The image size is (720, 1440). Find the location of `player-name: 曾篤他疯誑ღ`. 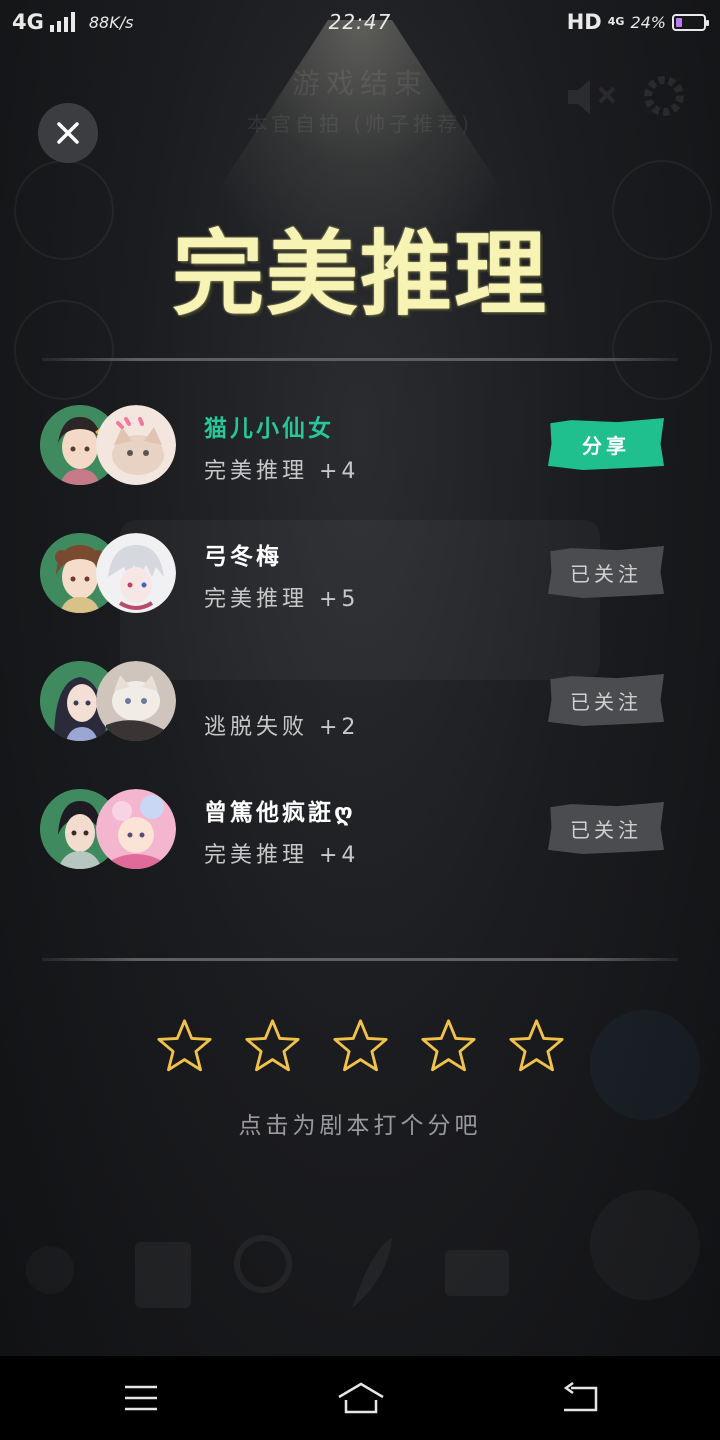

player-name: 曾篤他疯誑ღ is located at coordinates (280, 813).